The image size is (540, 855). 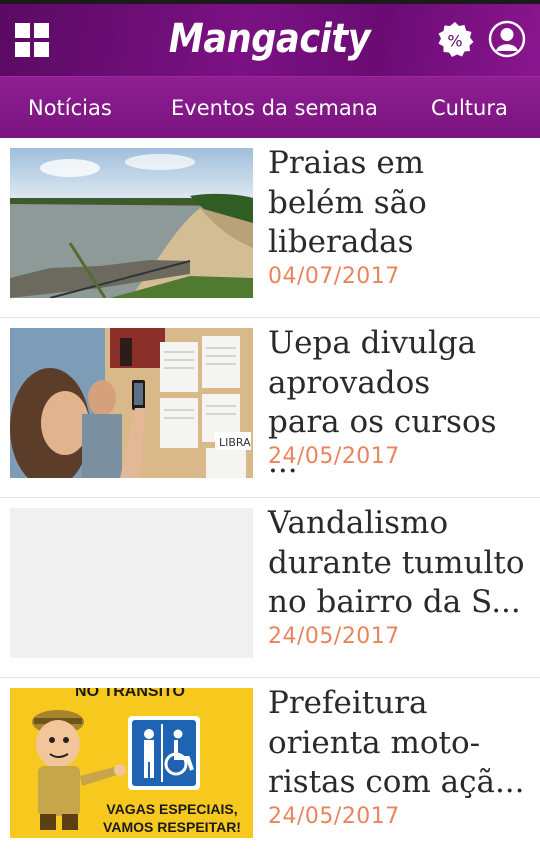 I want to click on app-bar: Mangacity %, so click(x=270, y=38).